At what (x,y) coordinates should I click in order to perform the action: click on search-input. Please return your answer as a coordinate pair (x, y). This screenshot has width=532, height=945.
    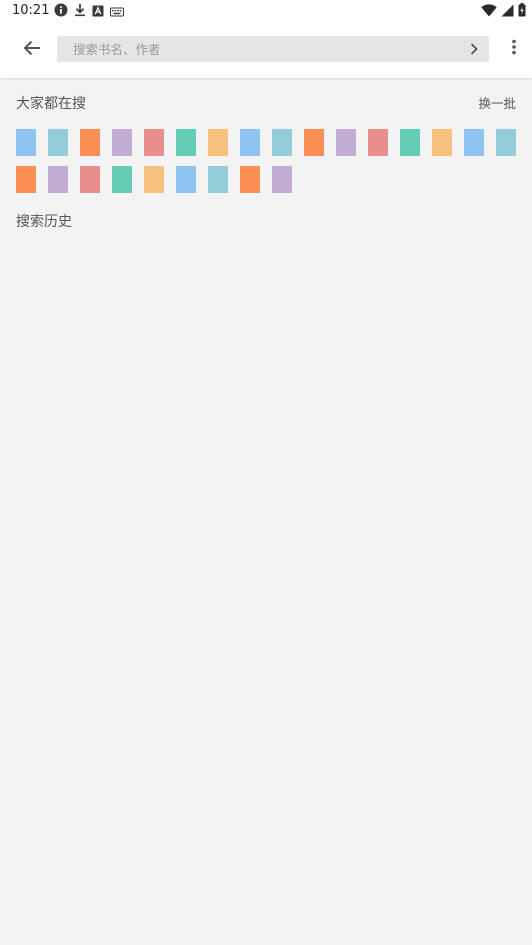
    Looking at the image, I should click on (258, 49).